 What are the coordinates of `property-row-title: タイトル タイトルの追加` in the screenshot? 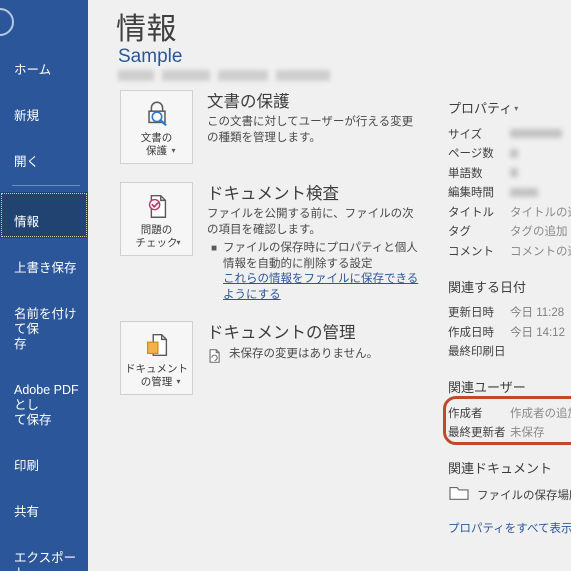 It's located at (509, 212).